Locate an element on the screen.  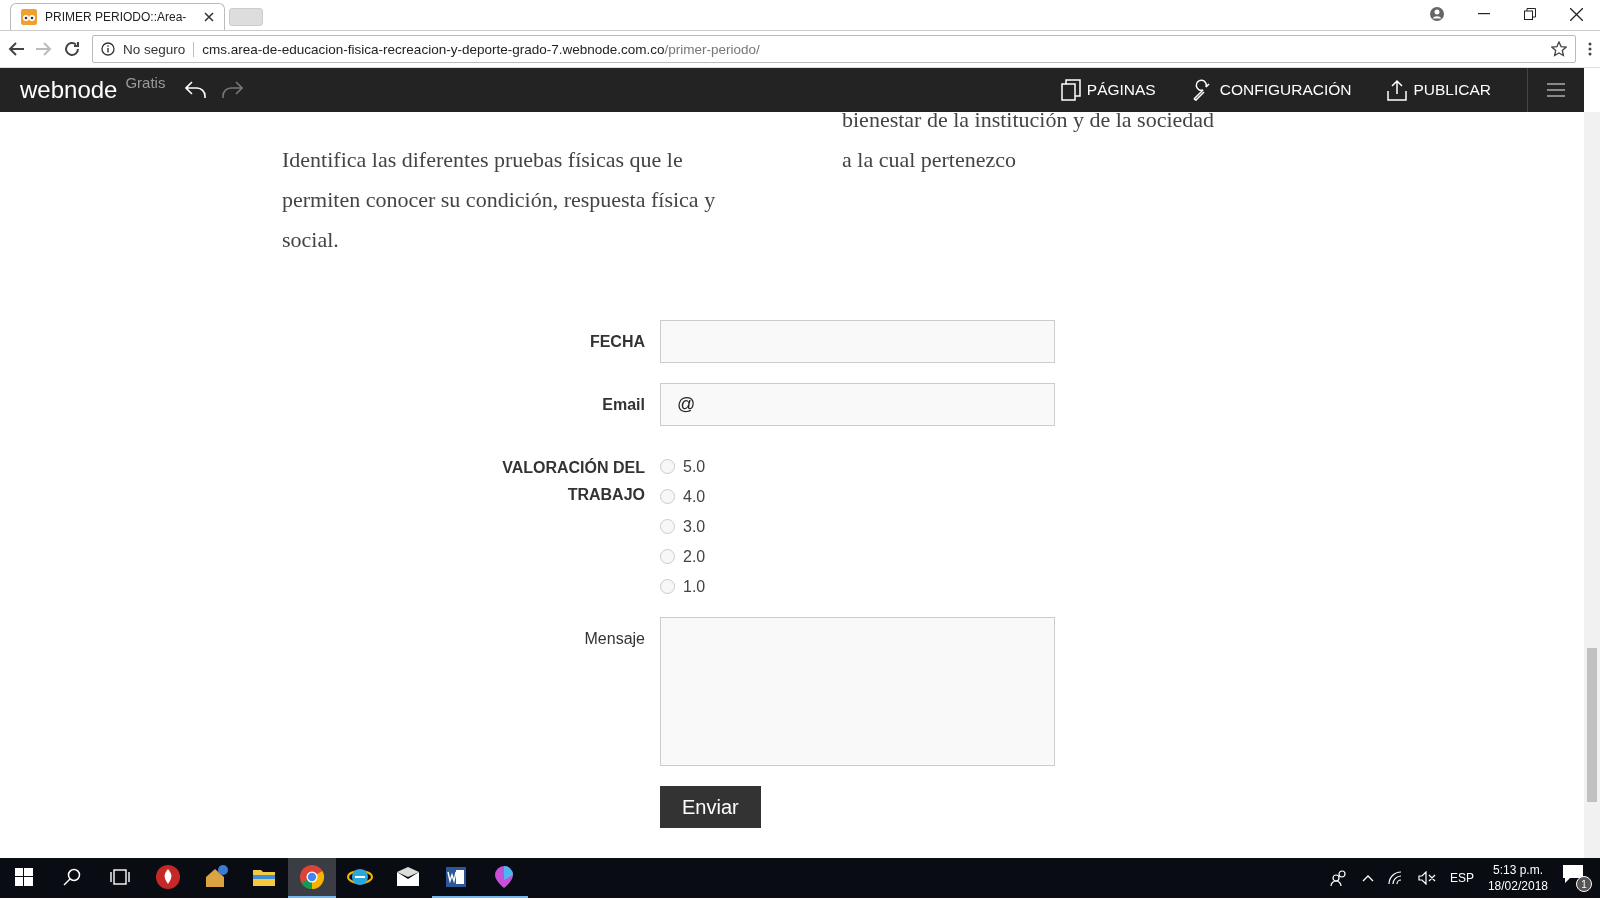
speech-bubble-icon is located at coordinates (1573, 874).